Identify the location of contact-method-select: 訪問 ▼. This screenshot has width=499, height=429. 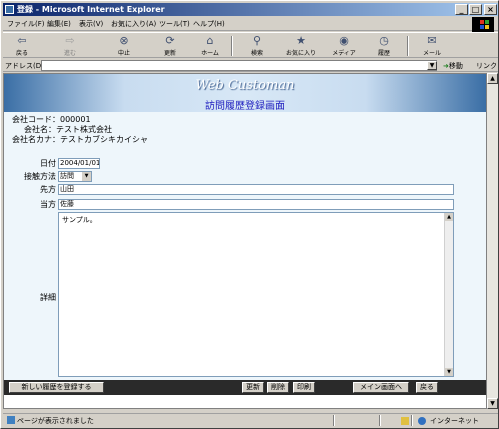
(75, 176).